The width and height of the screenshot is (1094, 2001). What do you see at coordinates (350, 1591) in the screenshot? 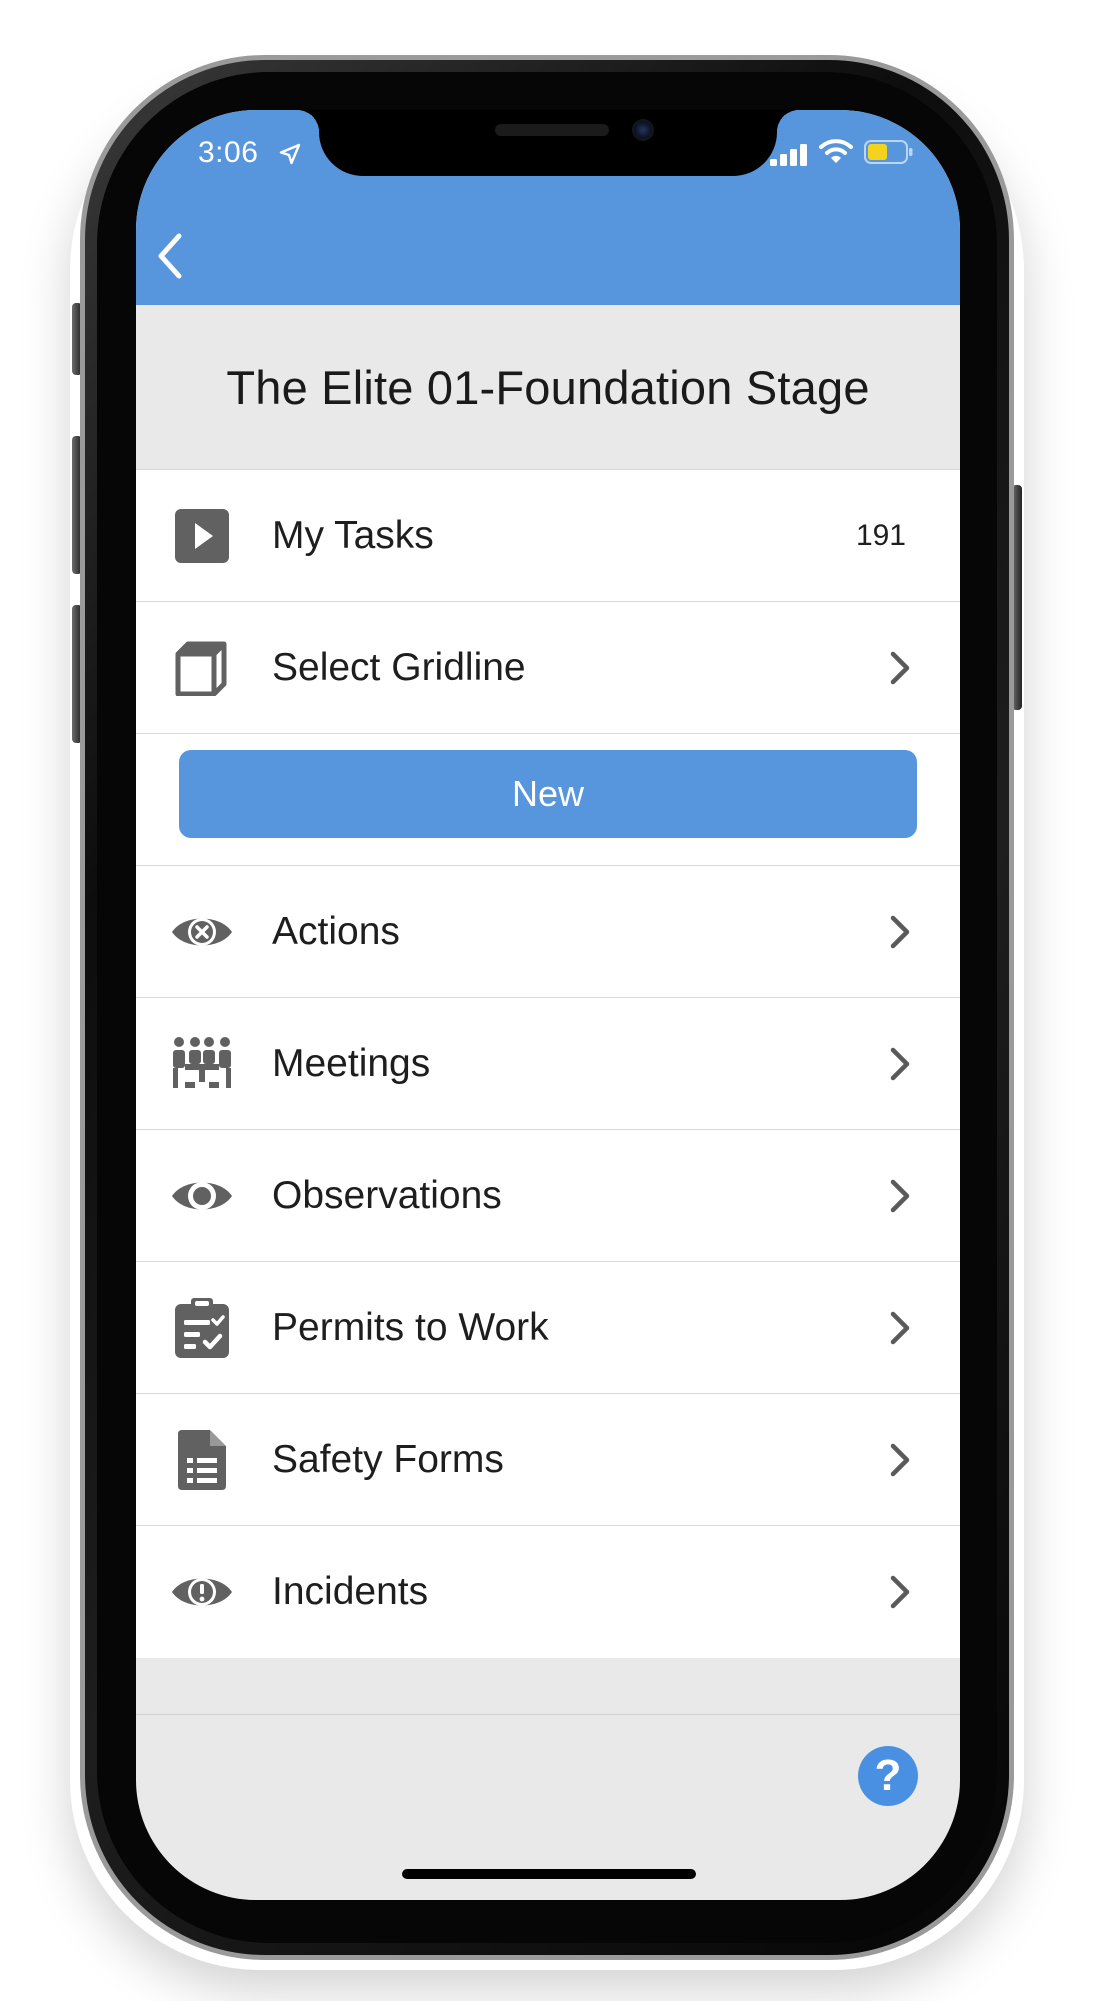
I see `menu-item-label: Incidents` at bounding box center [350, 1591].